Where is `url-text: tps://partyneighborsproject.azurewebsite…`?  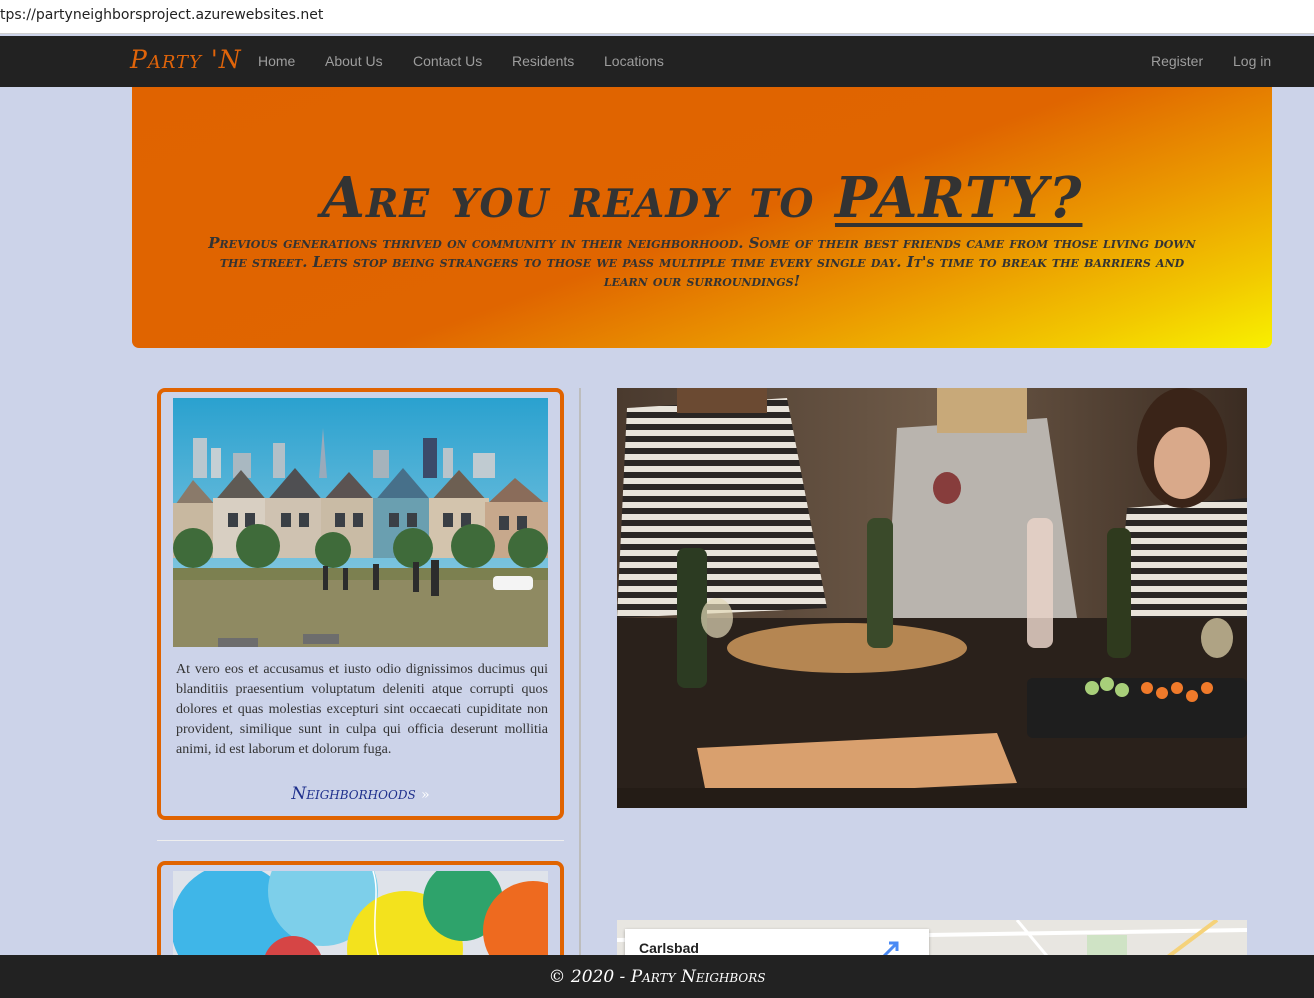 url-text: tps://partyneighborsproject.azurewebsite… is located at coordinates (161, 15).